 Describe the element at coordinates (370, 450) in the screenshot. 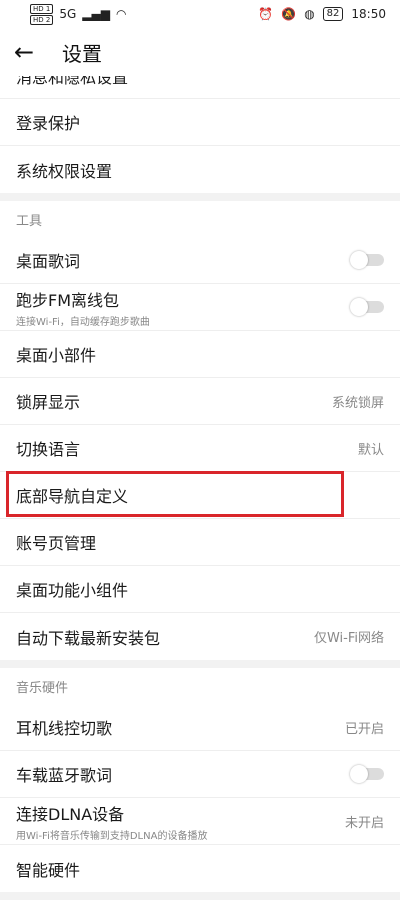

I see `list-item-value: 默认` at that location.